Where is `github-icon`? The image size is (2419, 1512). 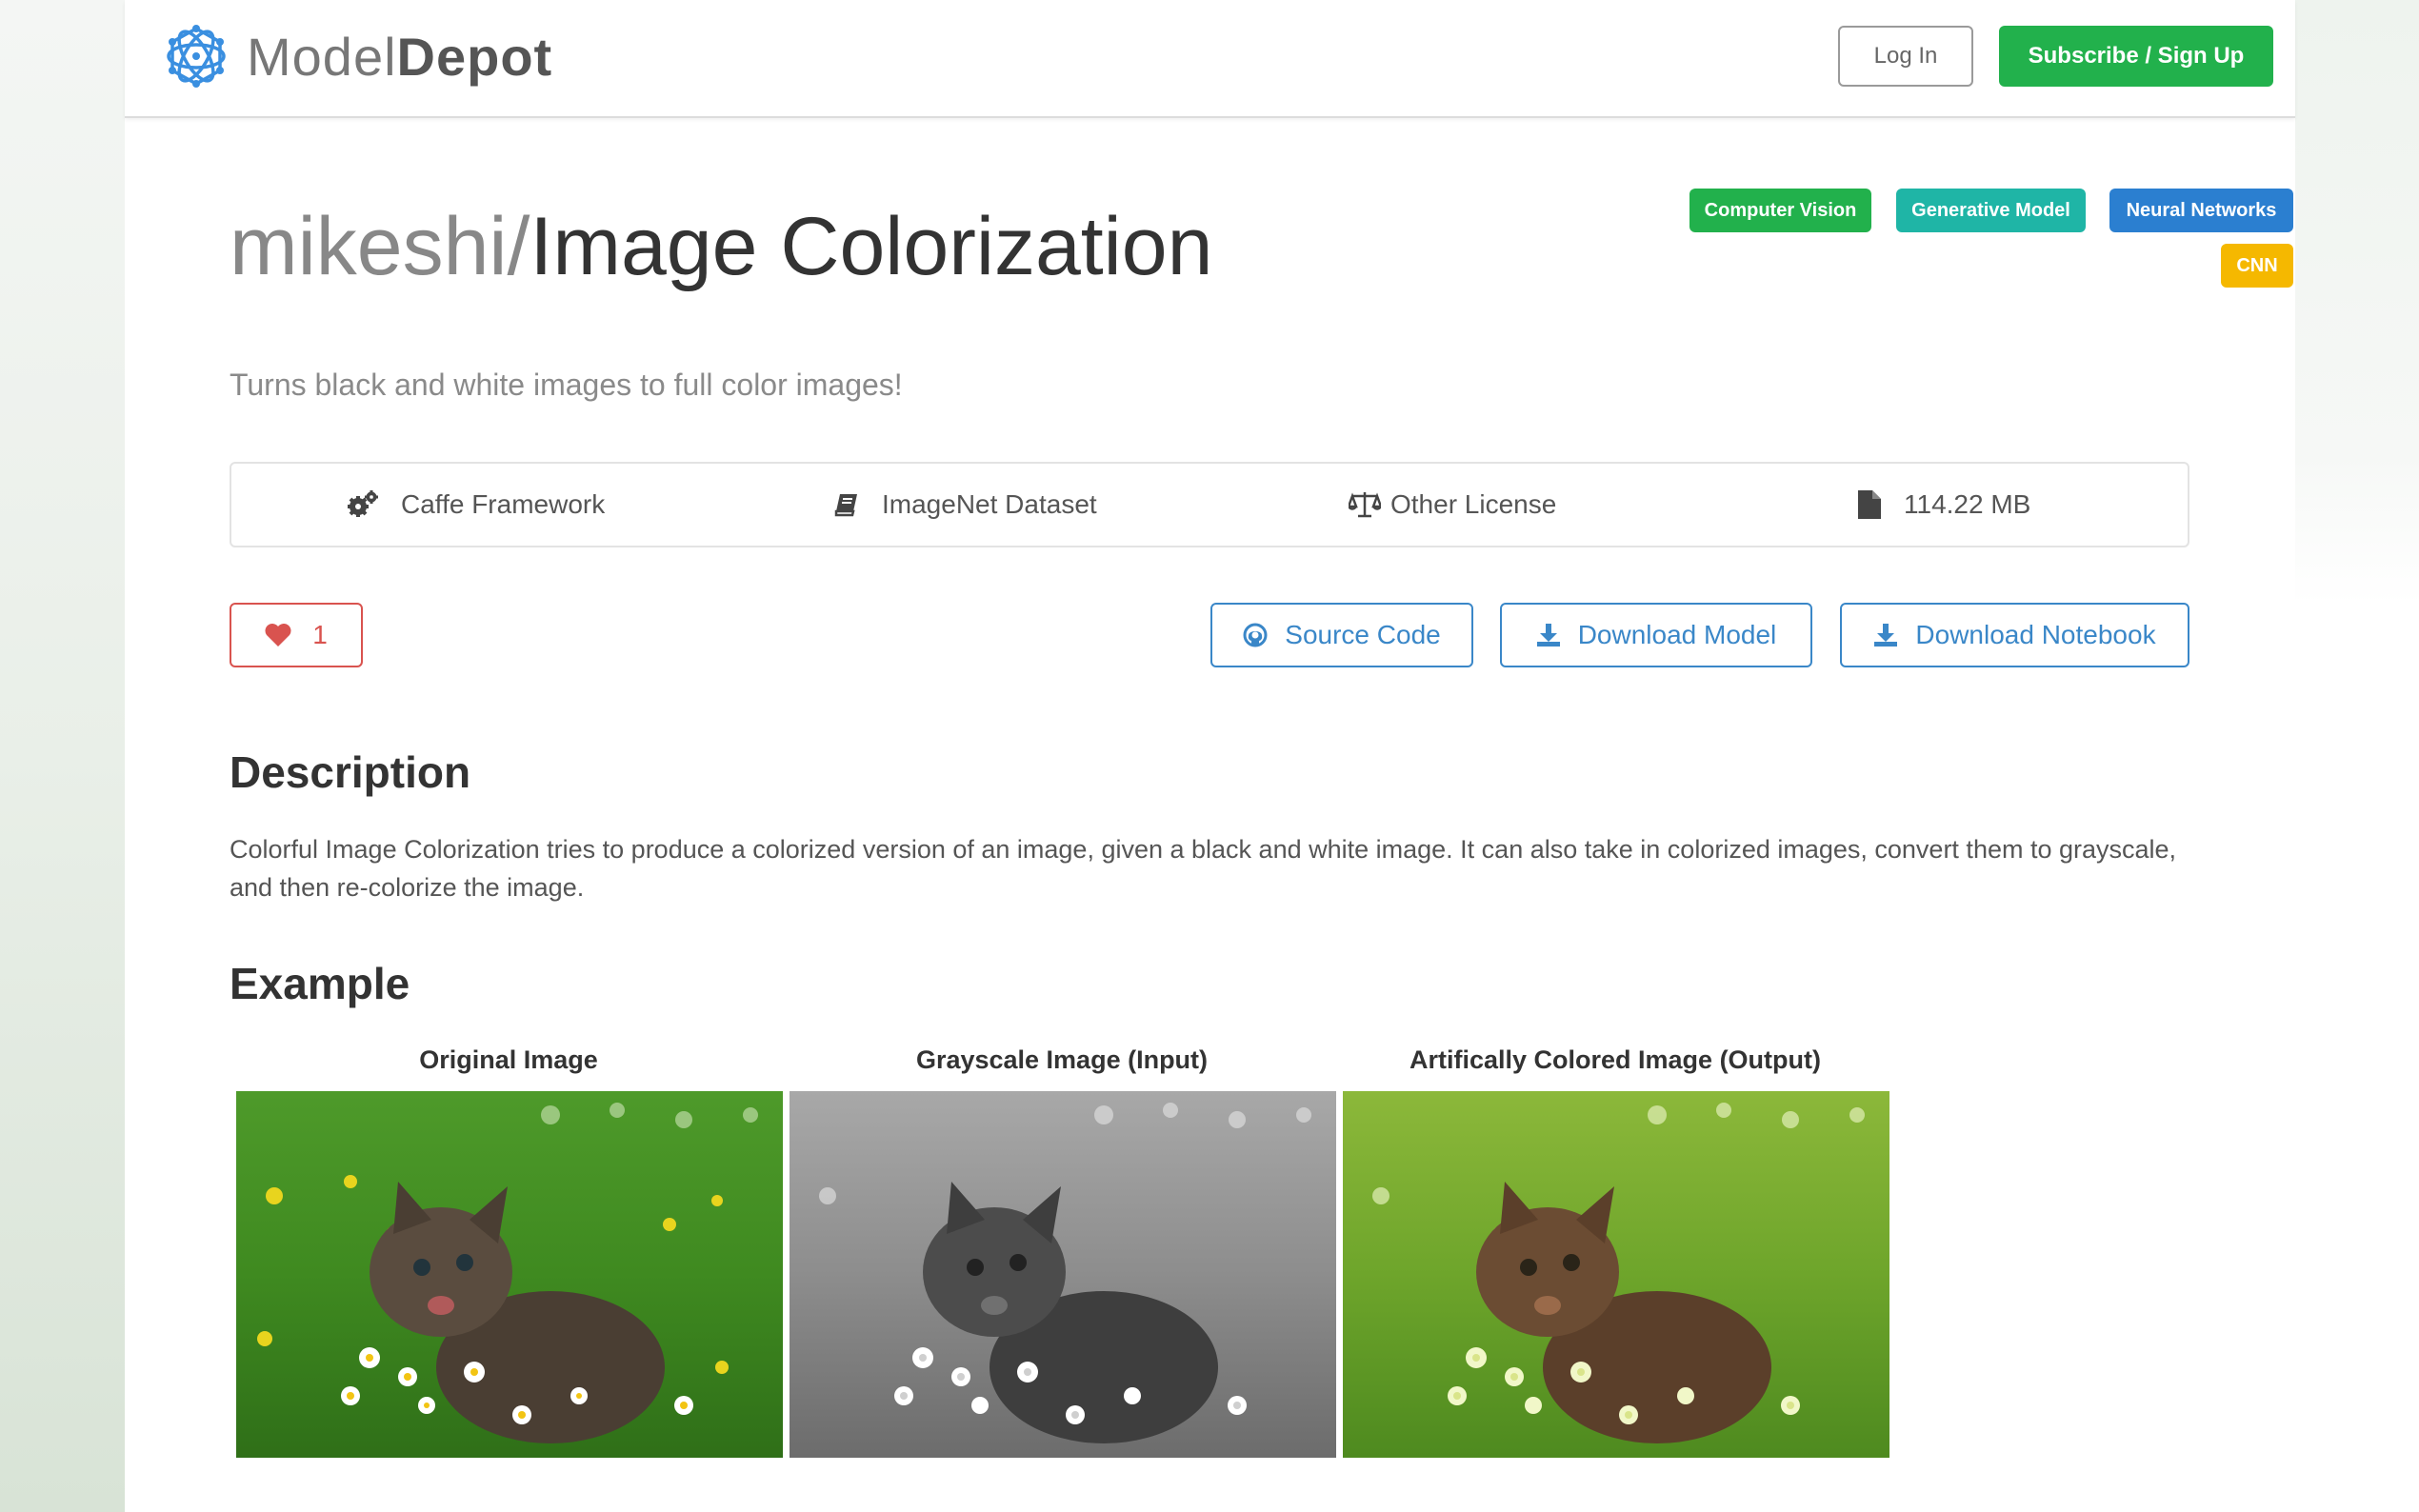 github-icon is located at coordinates (1255, 635).